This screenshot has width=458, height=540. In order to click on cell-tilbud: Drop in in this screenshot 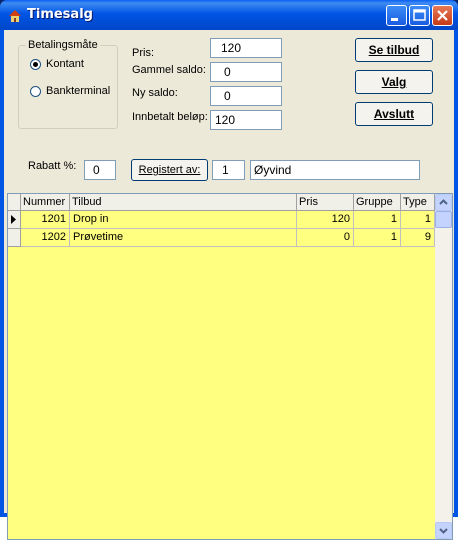, I will do `click(183, 220)`.